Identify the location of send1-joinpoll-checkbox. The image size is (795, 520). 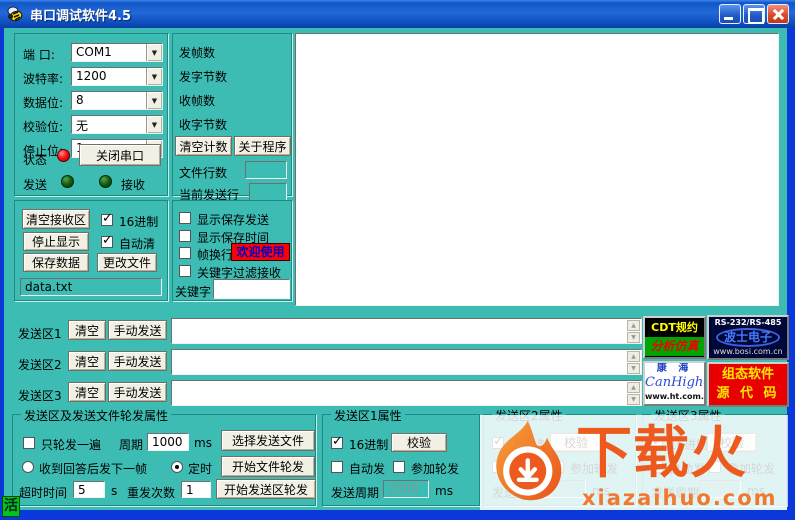
(399, 467).